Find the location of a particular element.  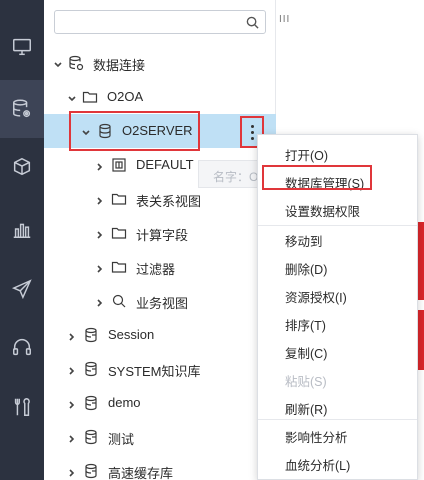

tree-node-label: SYSTEM知识库 is located at coordinates (154, 371).